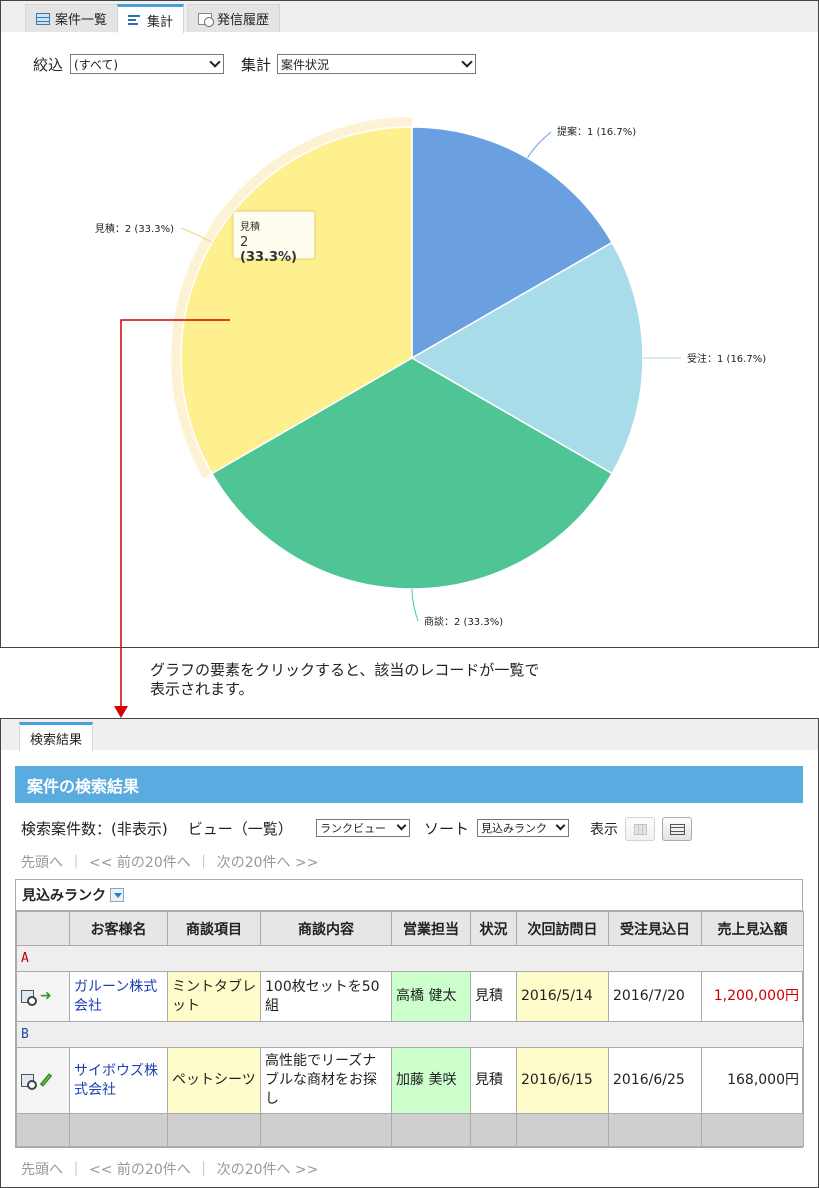 The width and height of the screenshot is (819, 1188). What do you see at coordinates (46, 996) in the screenshot?
I see `arrow-right-icon: ➜` at bounding box center [46, 996].